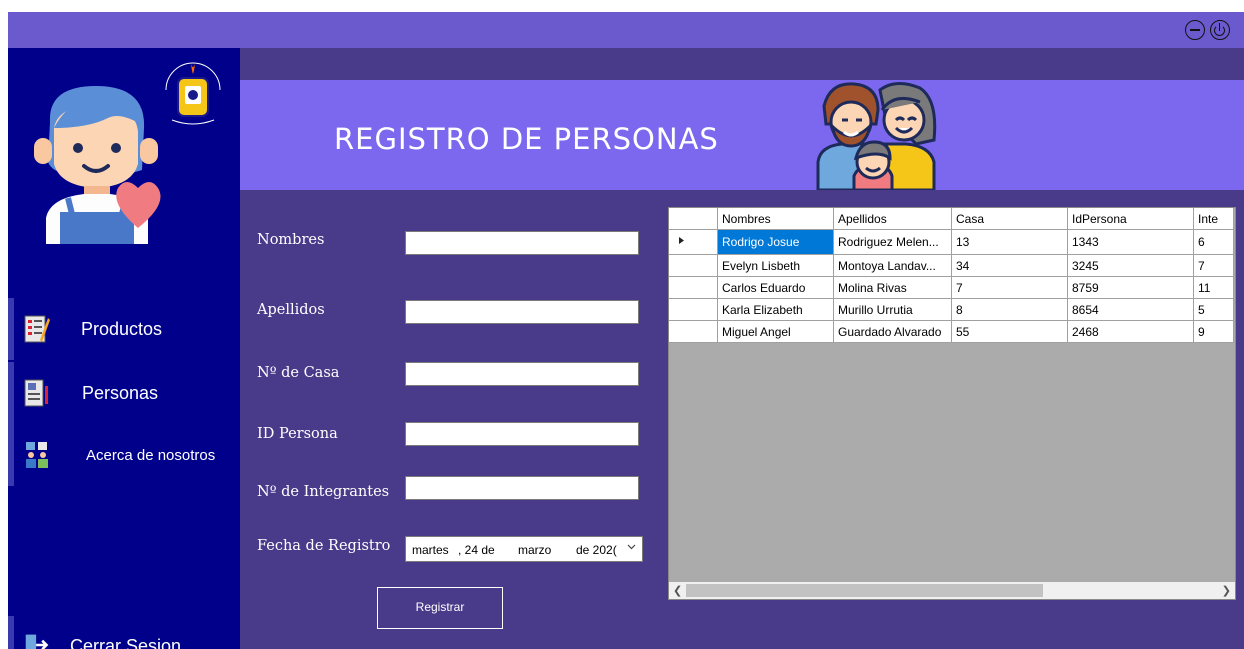  Describe the element at coordinates (440, 608) in the screenshot. I see `registrar-button: Registrar` at that location.